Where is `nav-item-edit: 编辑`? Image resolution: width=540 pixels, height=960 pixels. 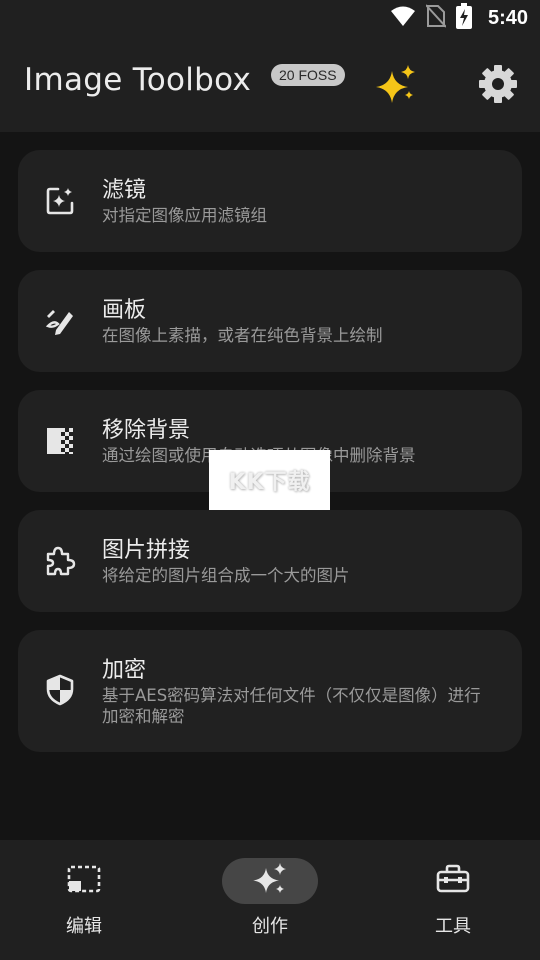
nav-item-edit: 编辑 is located at coordinates (84, 900).